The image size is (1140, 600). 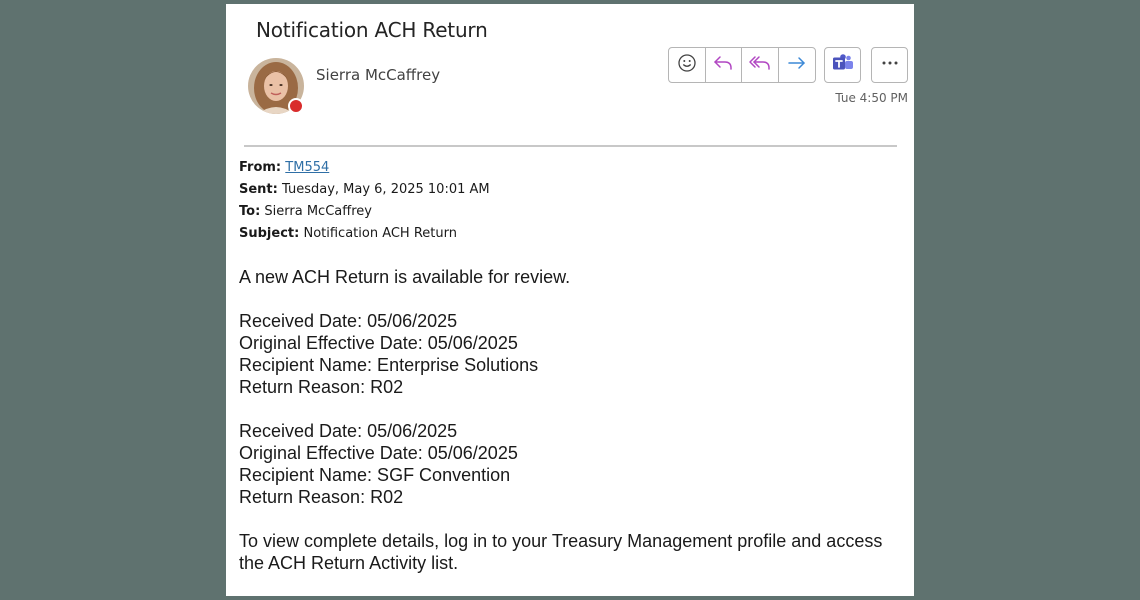 What do you see at coordinates (378, 75) in the screenshot?
I see `sender-name: Sierra McCaffrey` at bounding box center [378, 75].